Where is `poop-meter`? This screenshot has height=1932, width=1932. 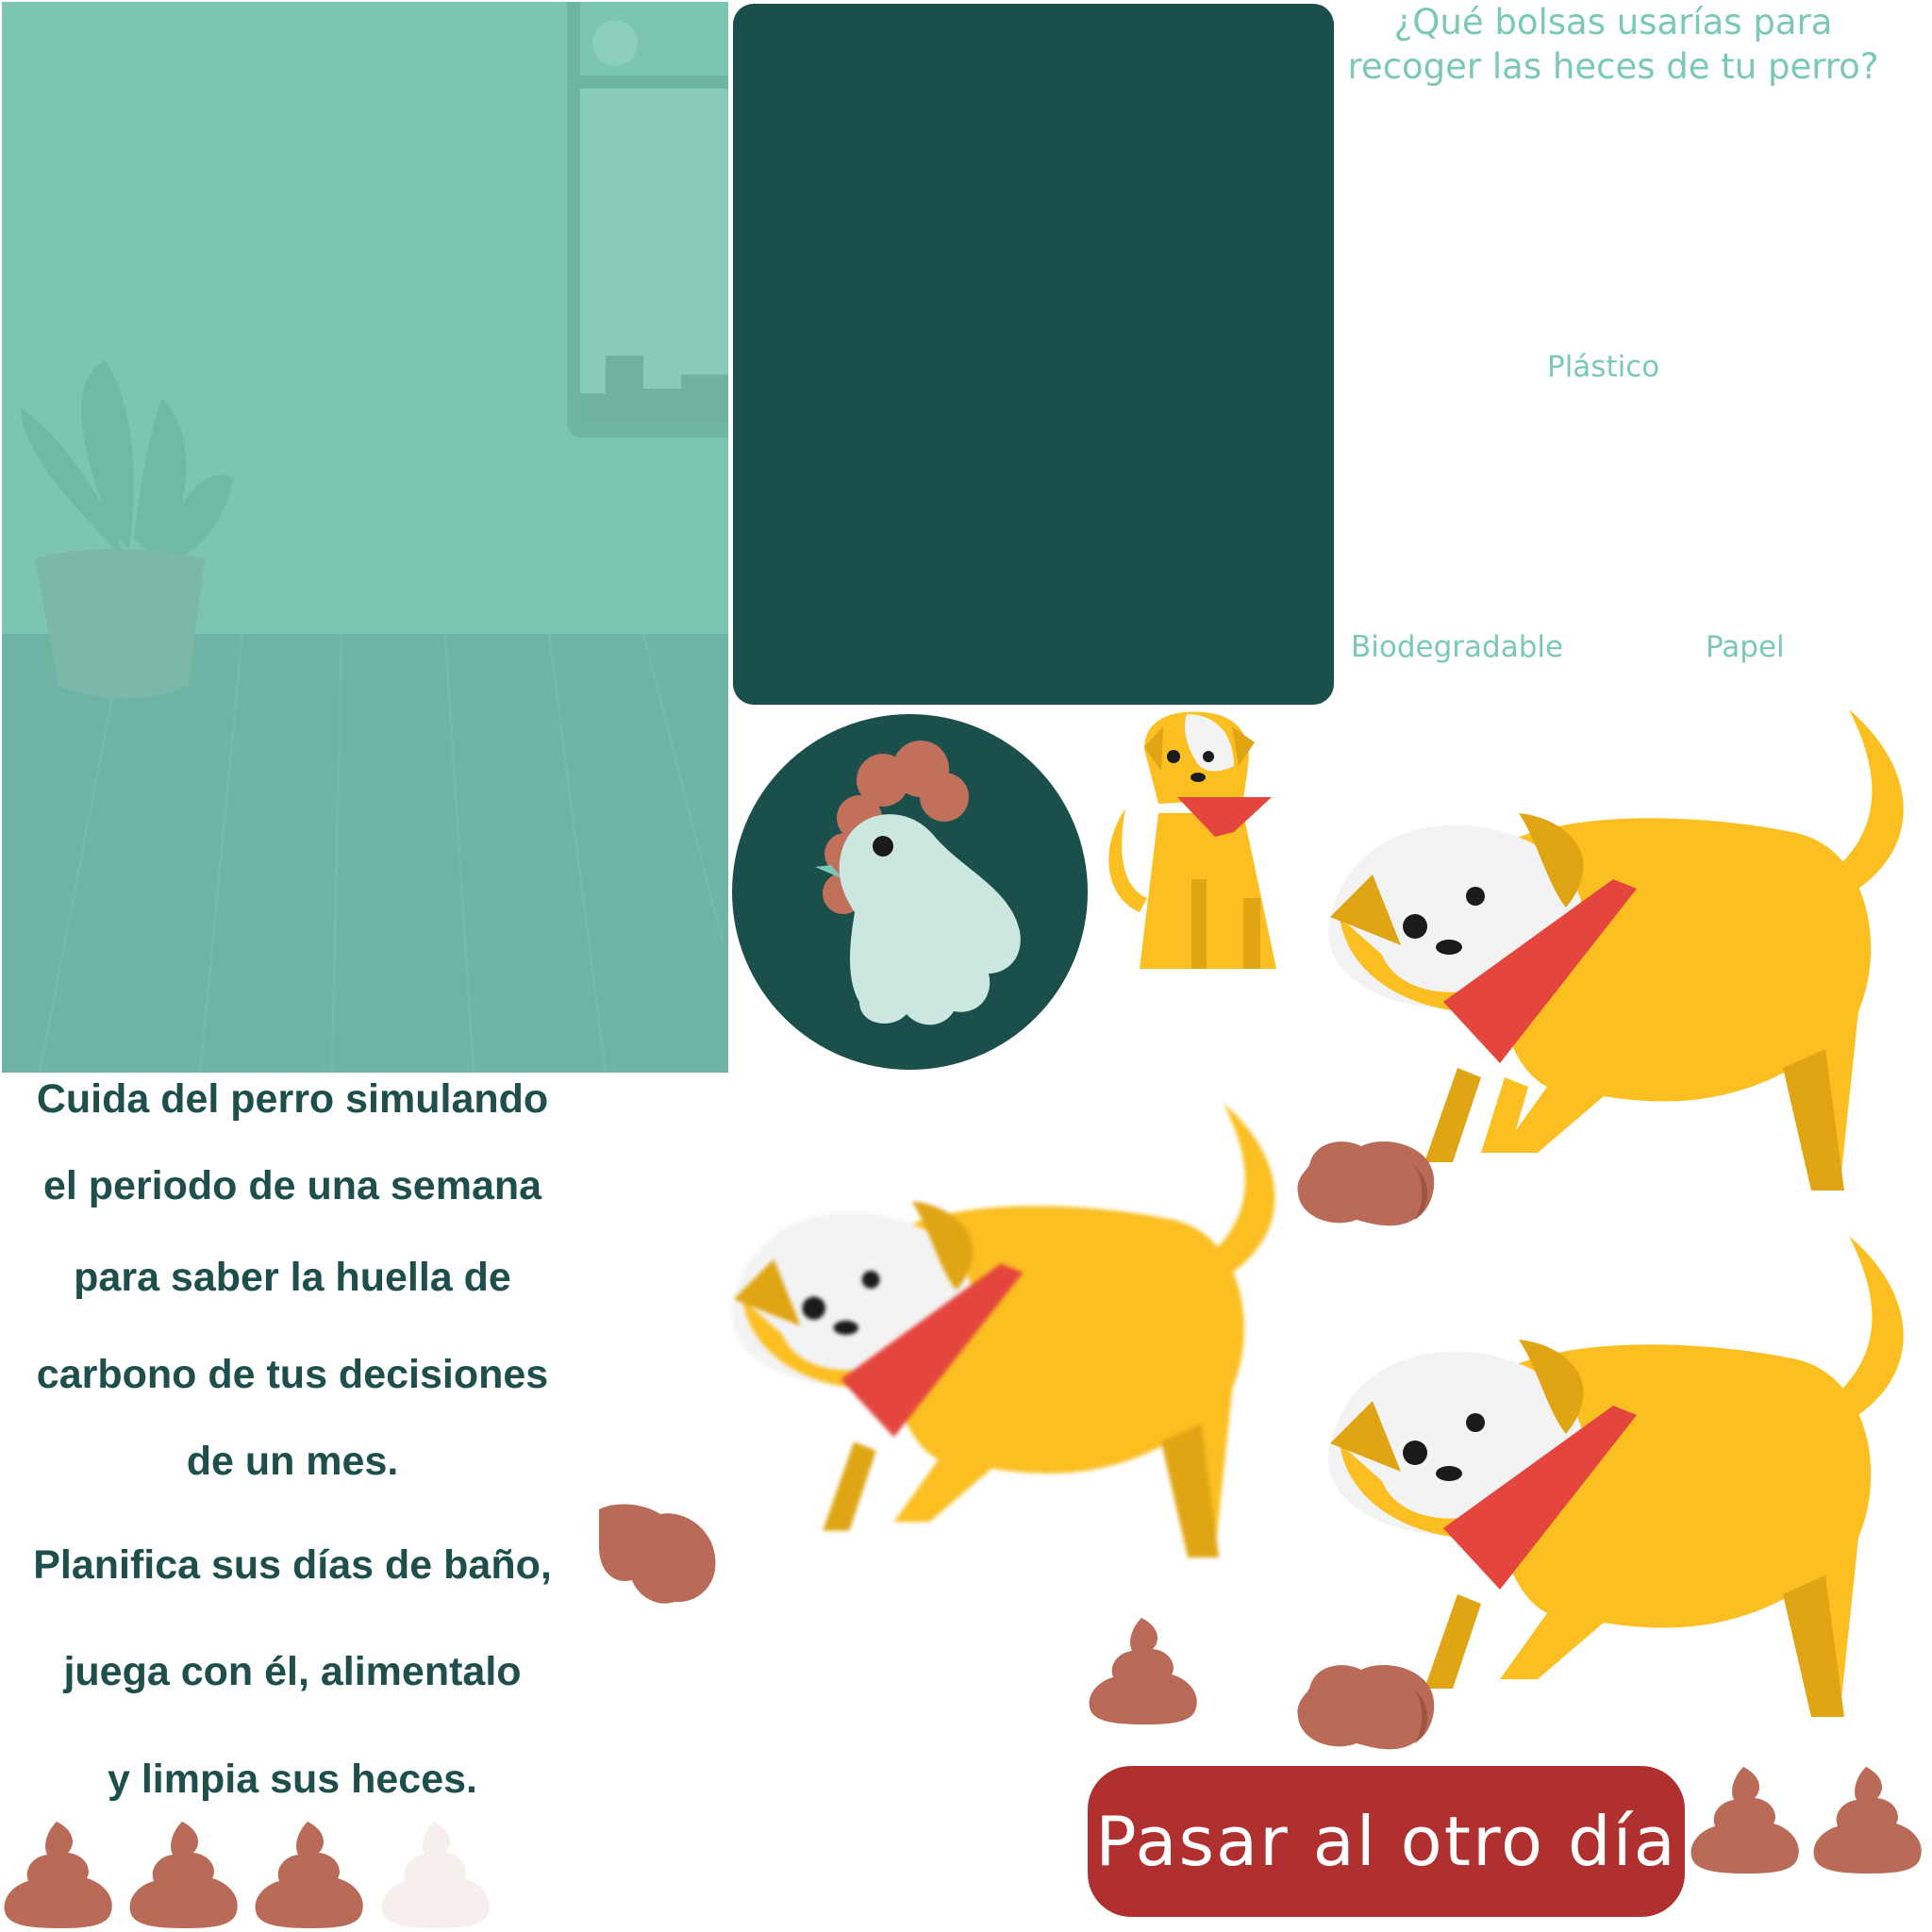 poop-meter is located at coordinates (250, 1873).